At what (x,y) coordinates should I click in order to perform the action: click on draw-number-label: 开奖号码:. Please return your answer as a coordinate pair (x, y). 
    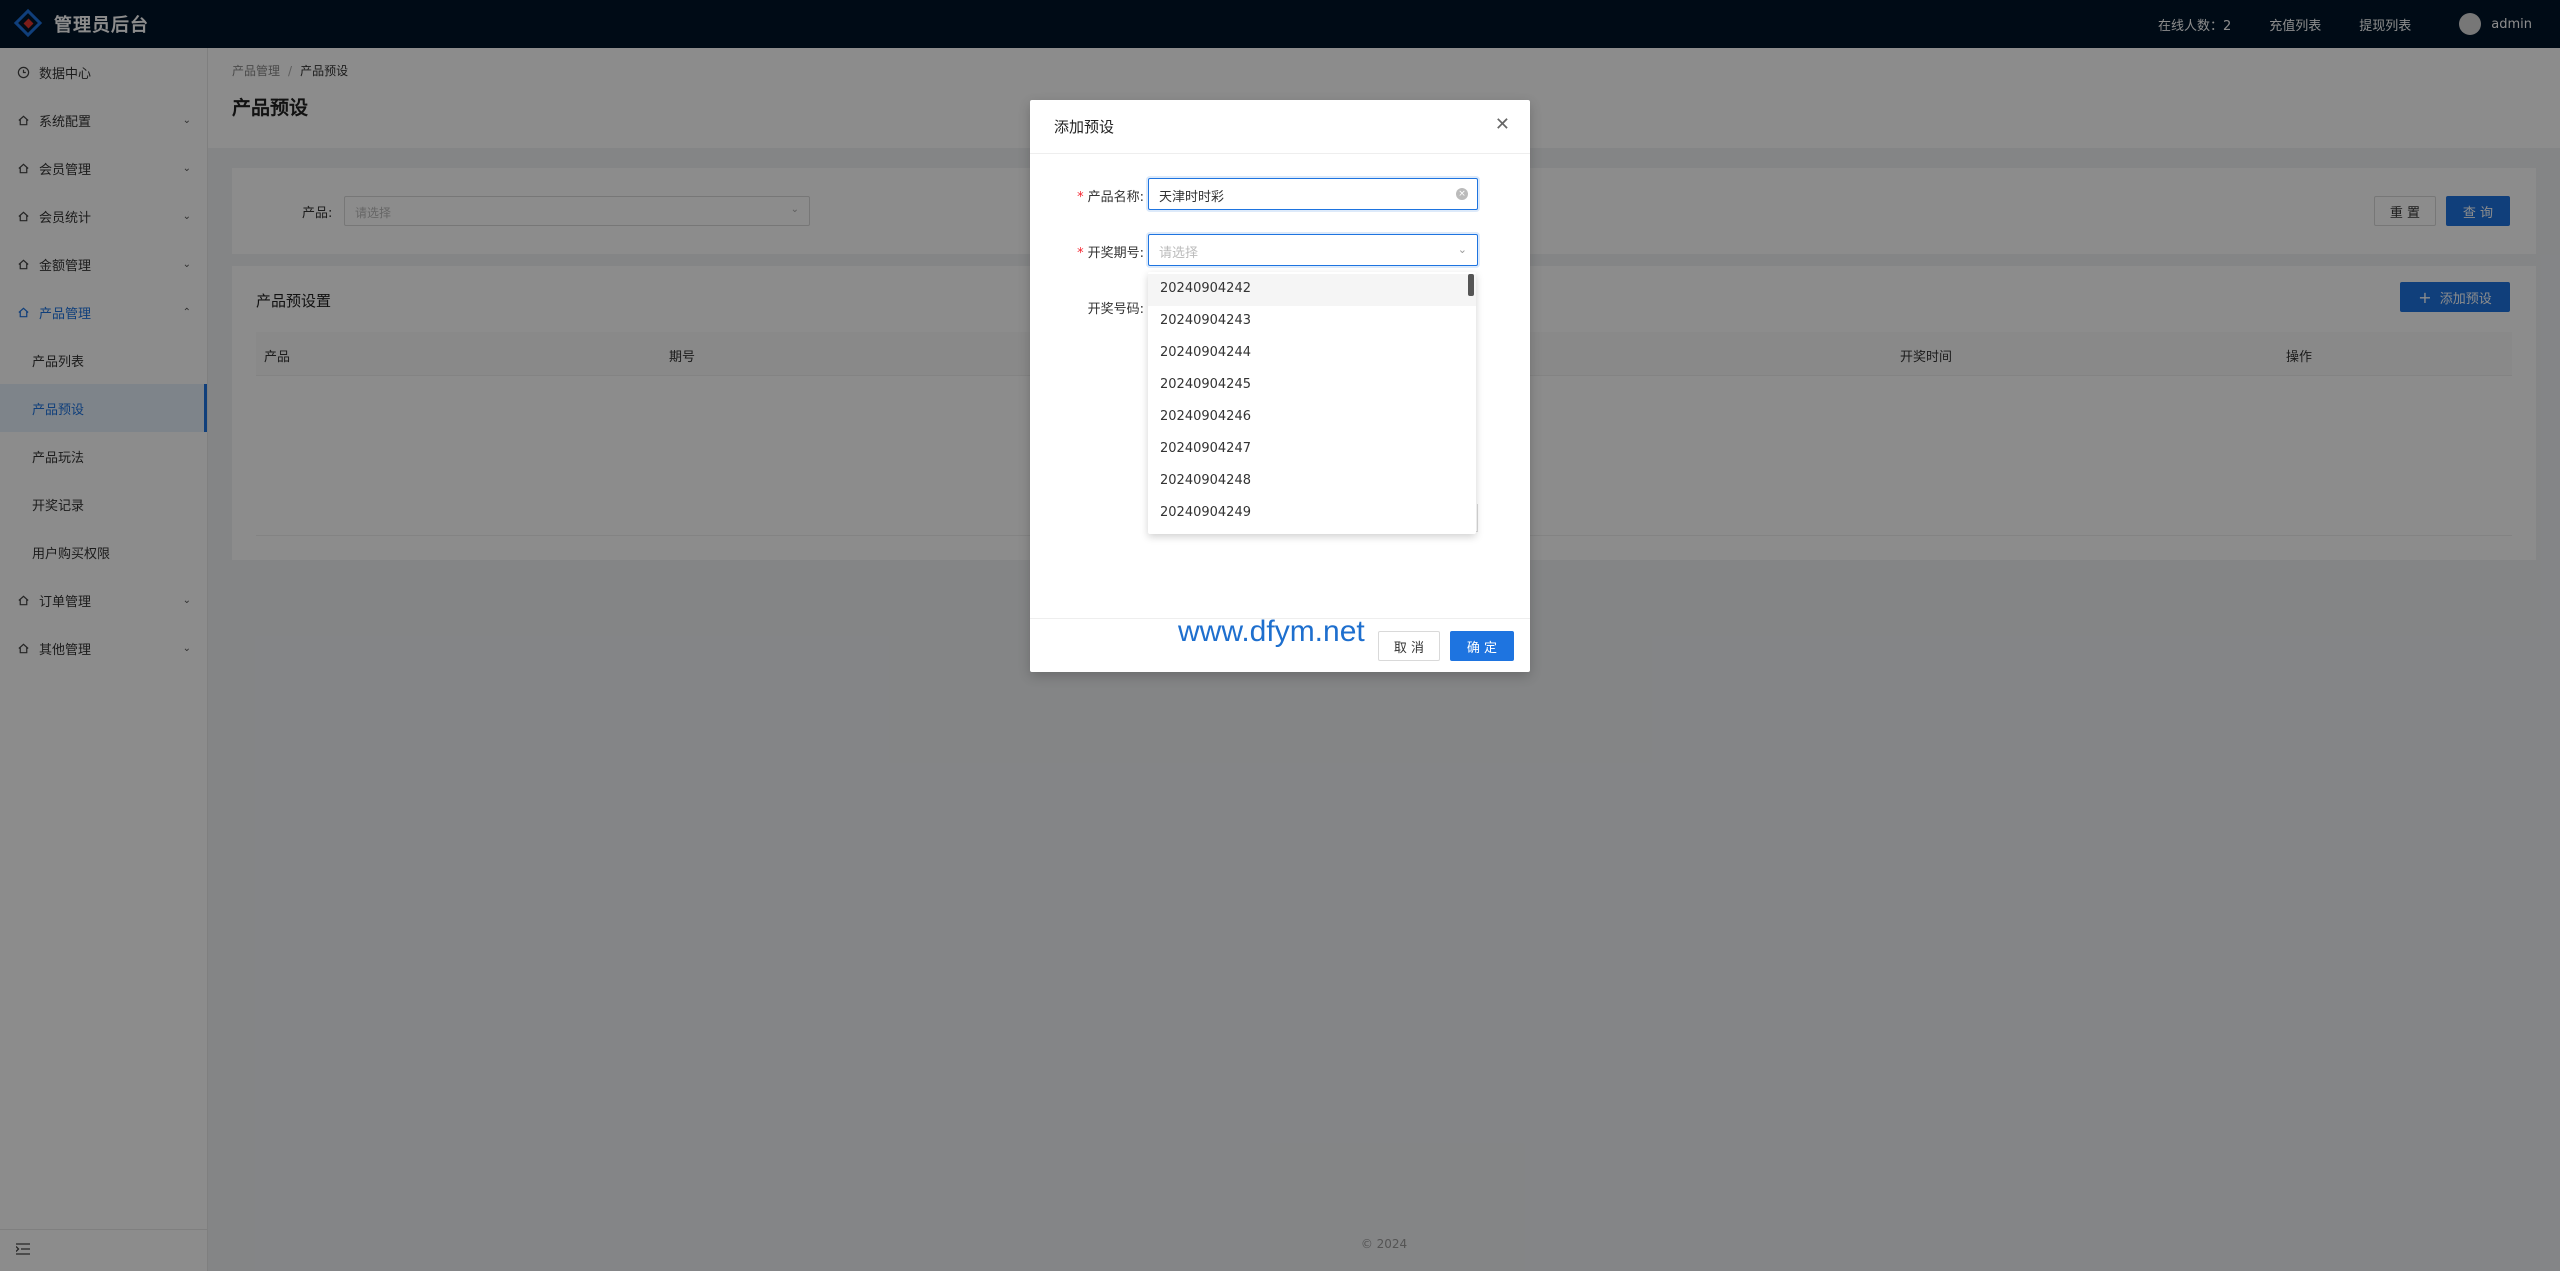
    Looking at the image, I should click on (1115, 309).